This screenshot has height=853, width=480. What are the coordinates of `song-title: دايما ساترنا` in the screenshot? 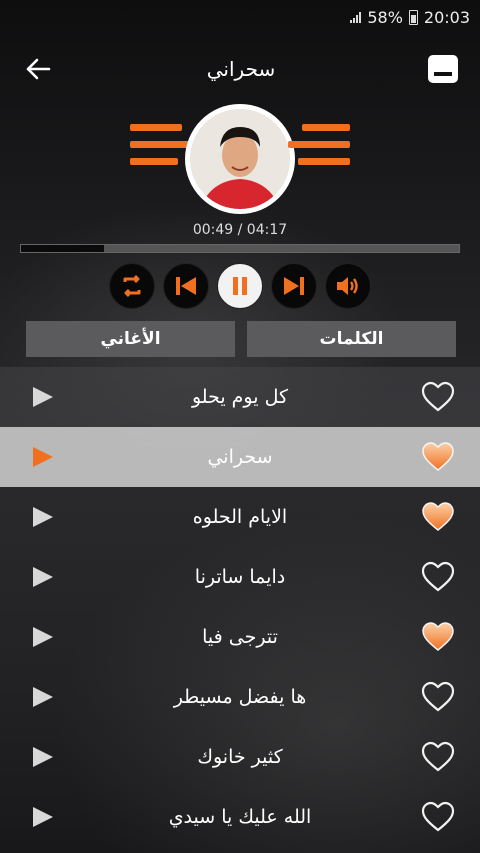 It's located at (240, 577).